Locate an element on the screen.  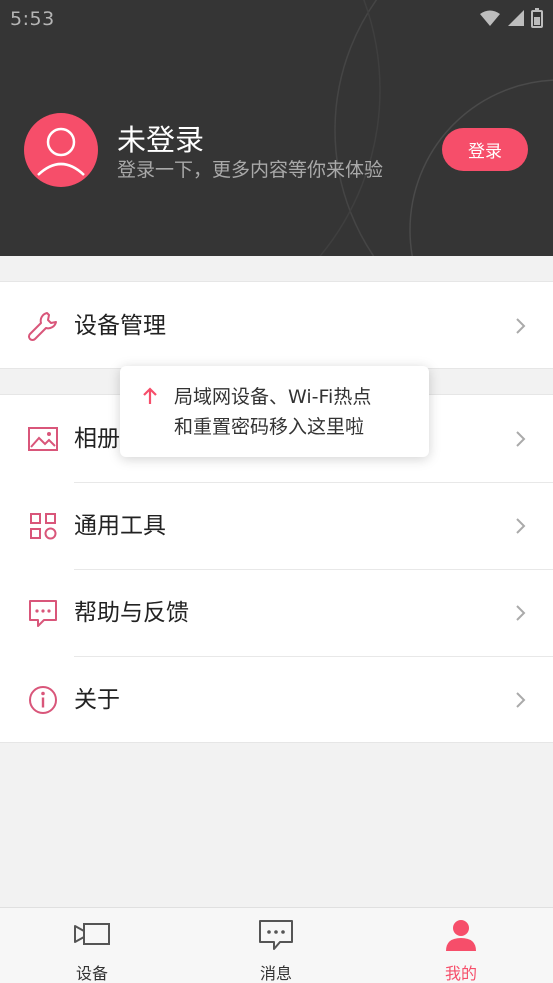
menu-item-label: 帮助与反馈 is located at coordinates (131, 613).